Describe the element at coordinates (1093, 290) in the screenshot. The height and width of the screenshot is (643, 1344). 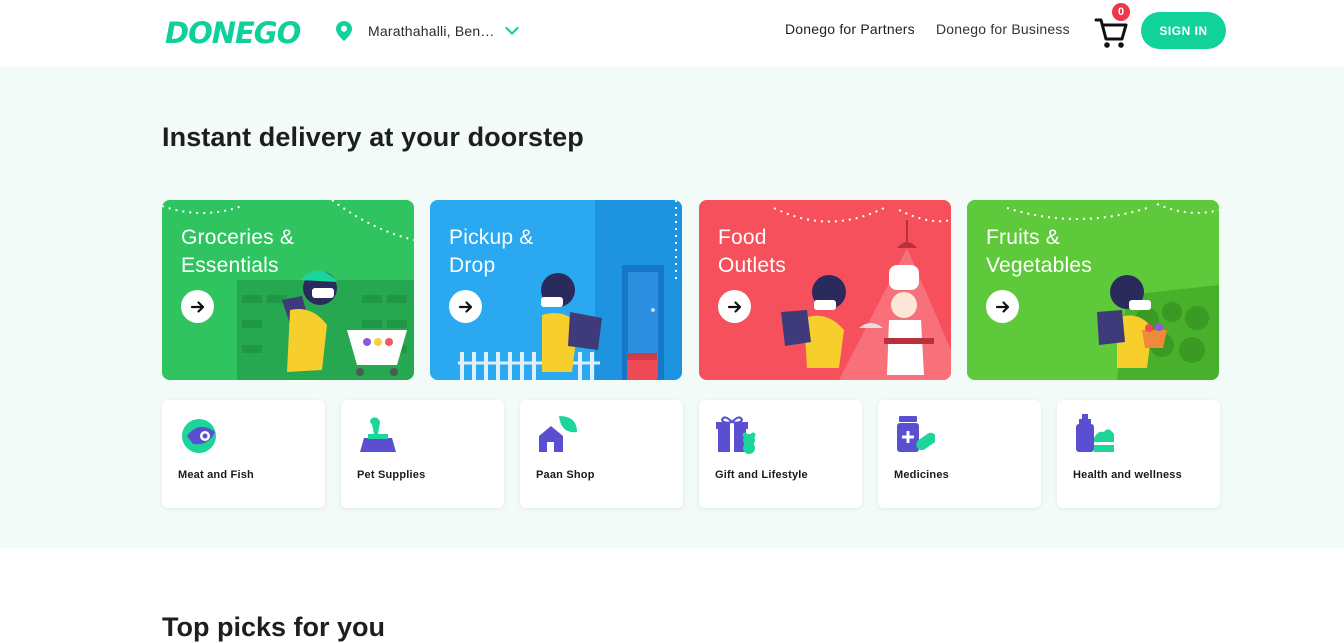
I see `fruits-vegetables-card: Fruits & Vegetables` at that location.